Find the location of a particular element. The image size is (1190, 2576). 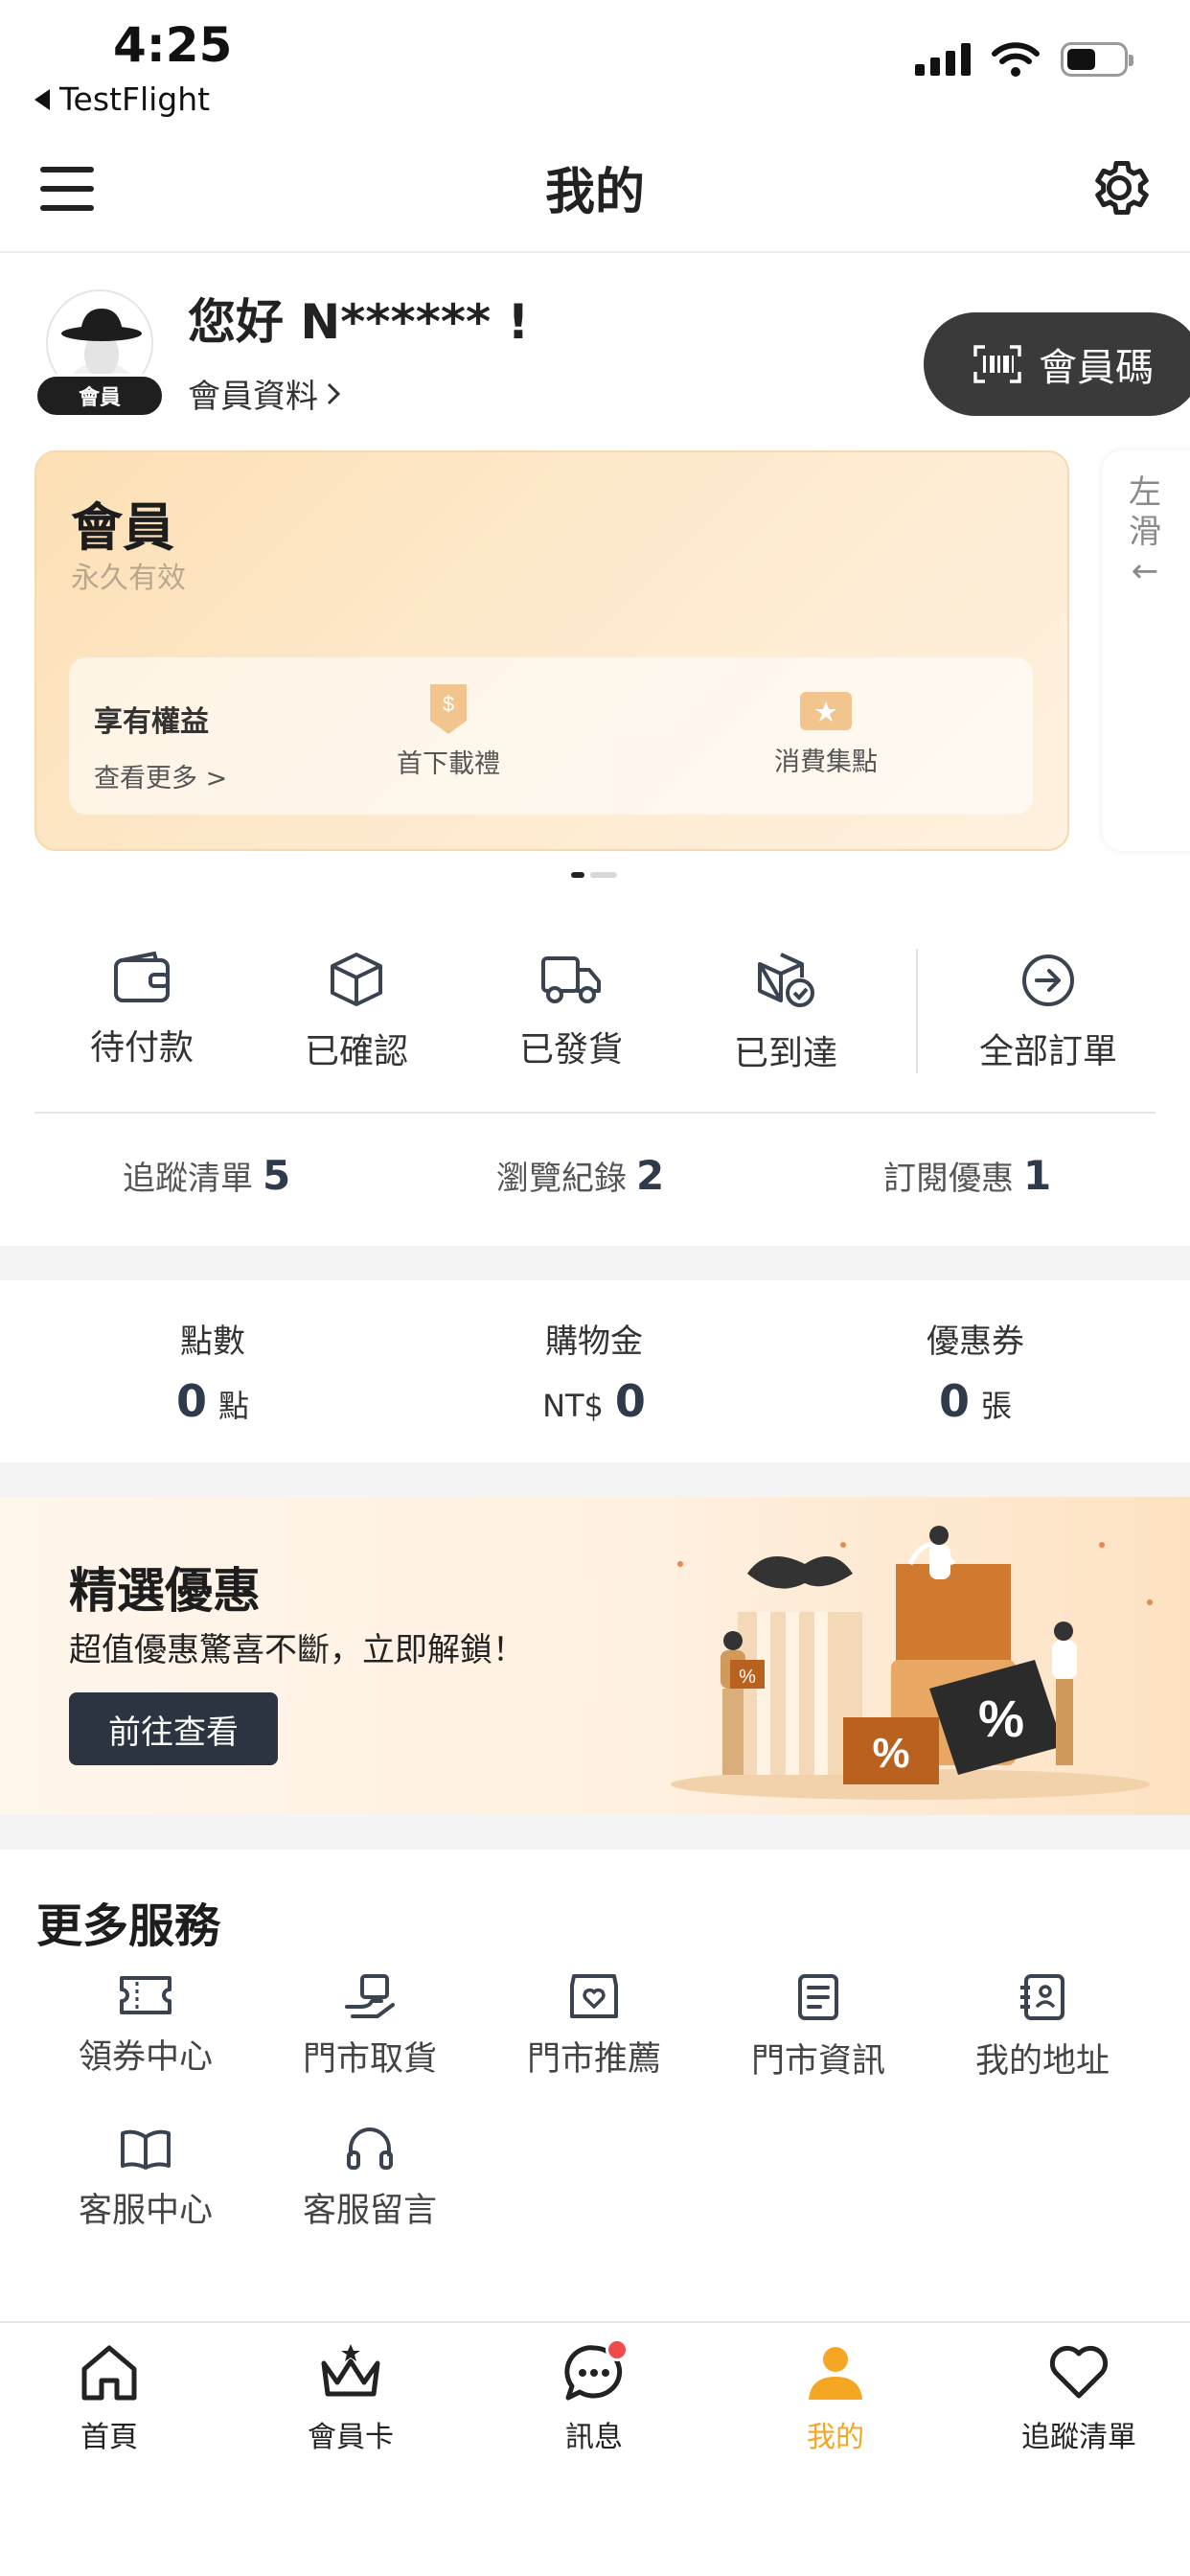

benefit-points: 消費集點 is located at coordinates (826, 733).